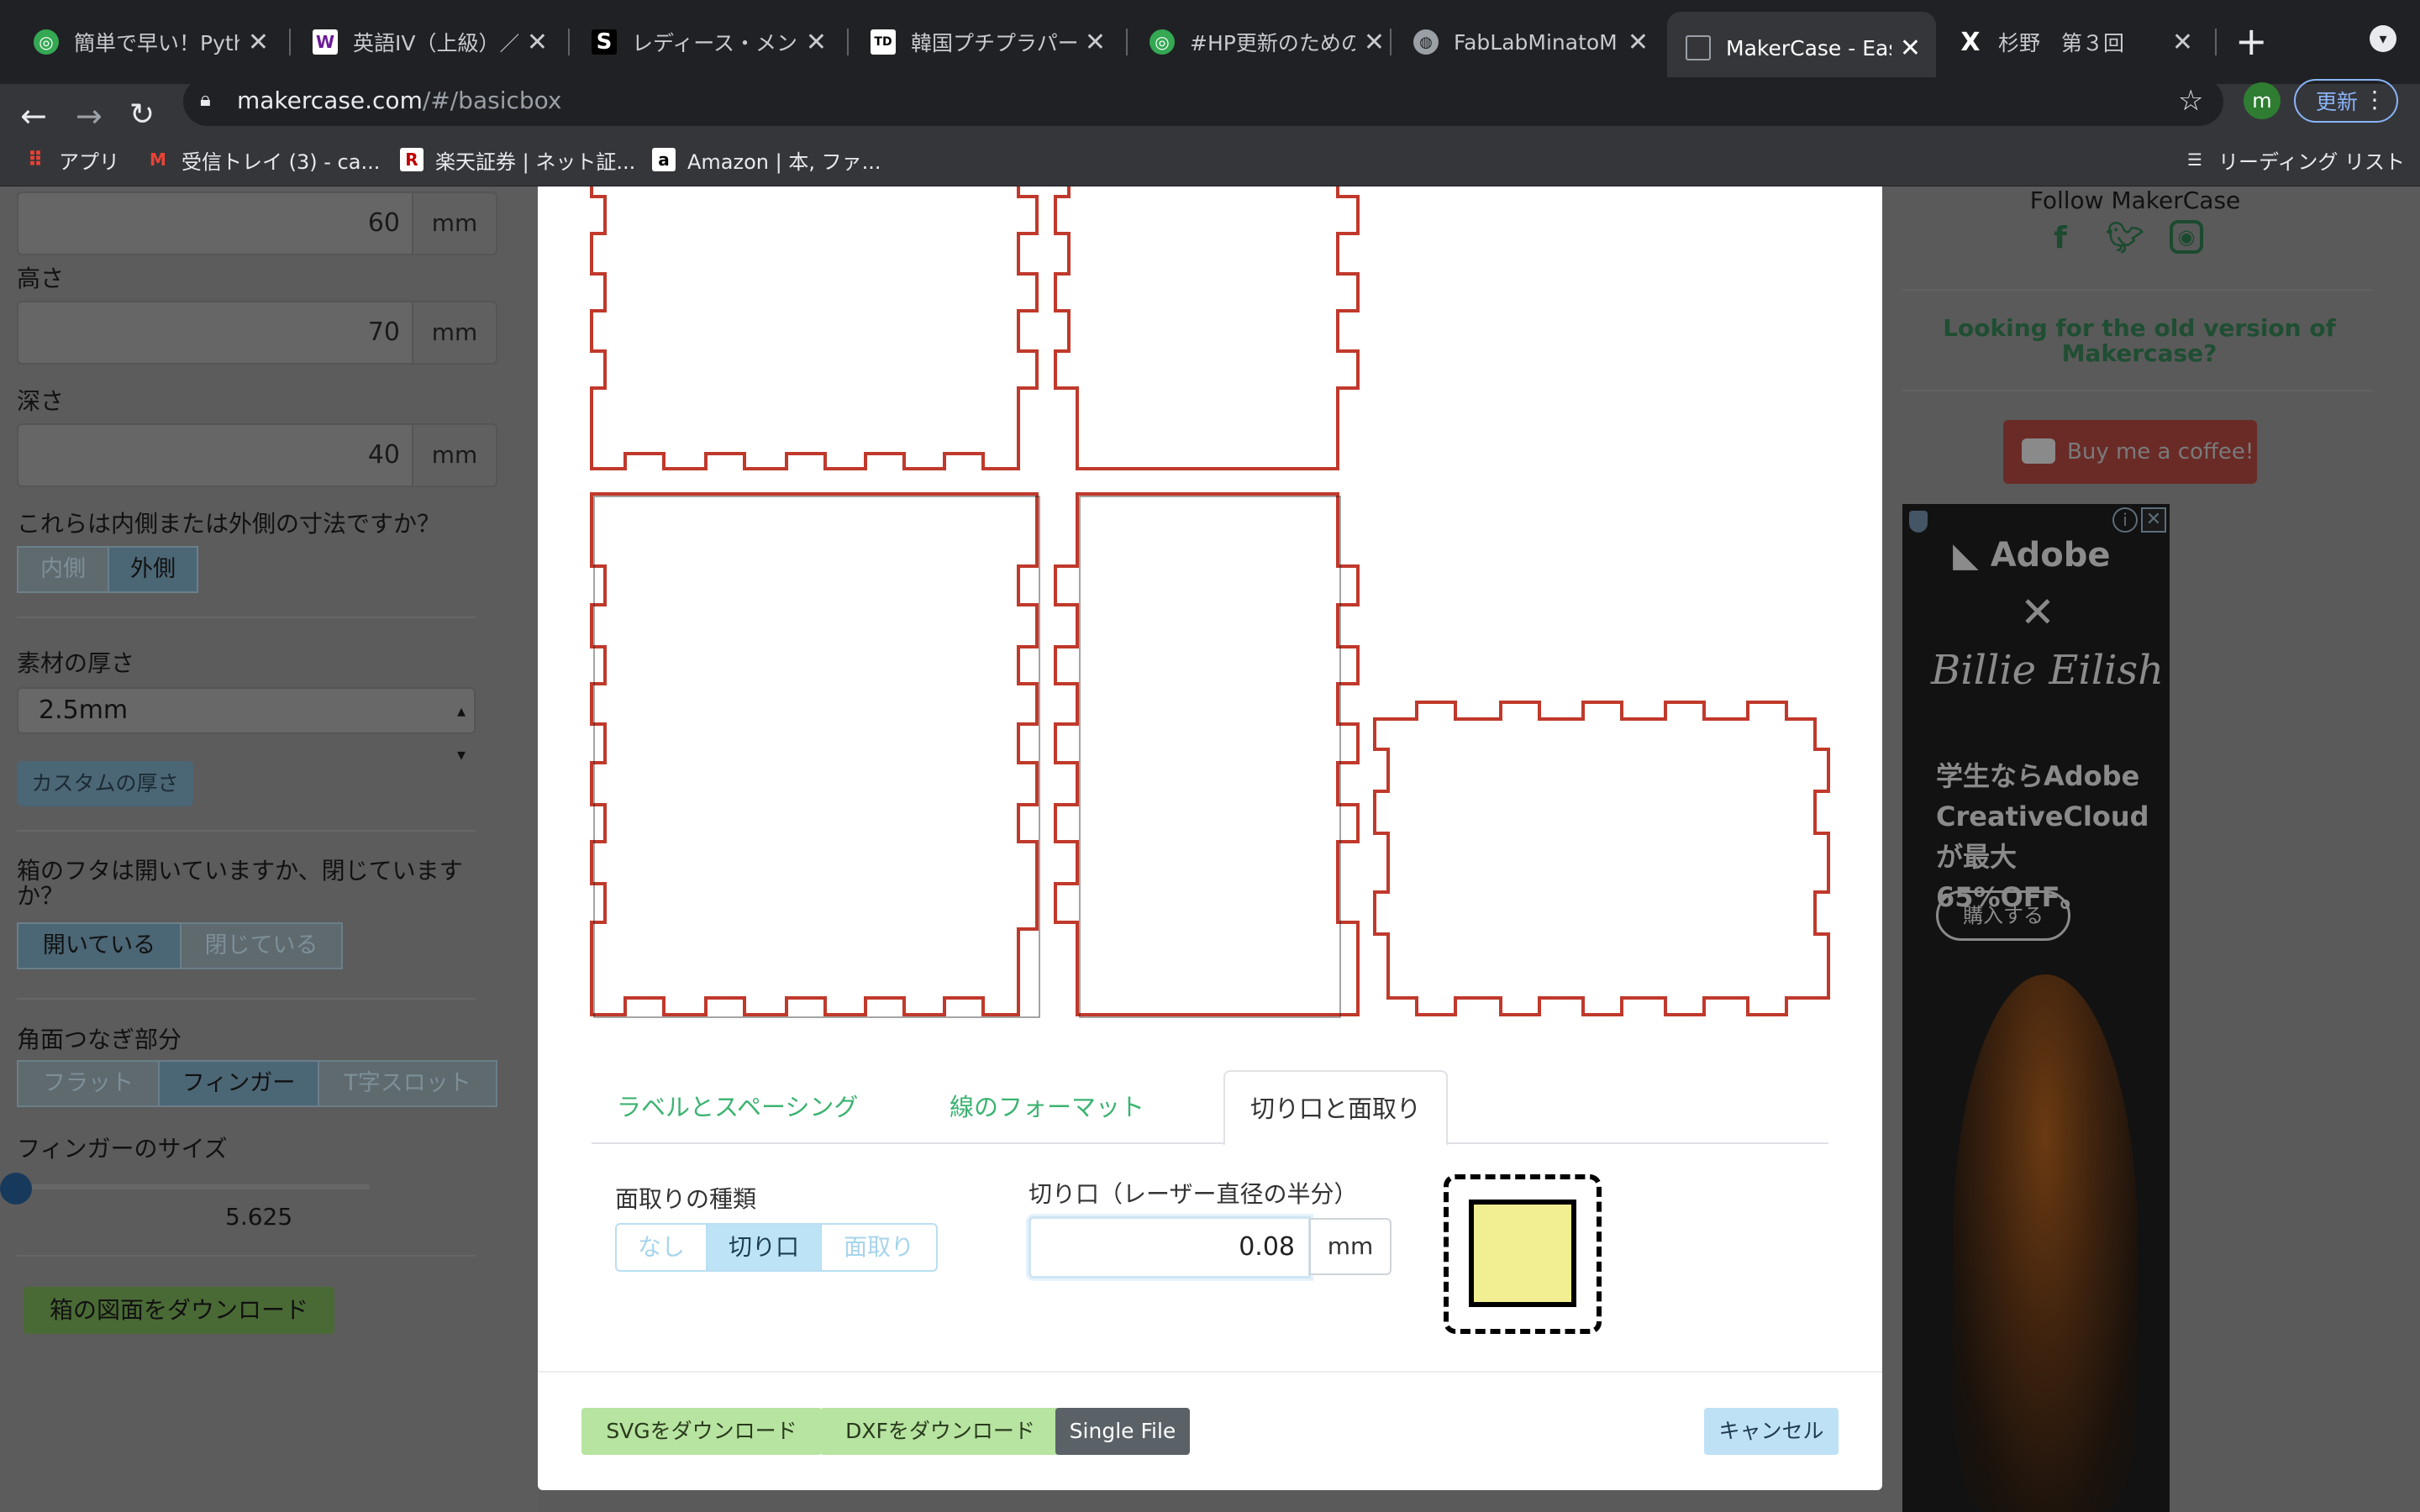 The width and height of the screenshot is (2420, 1512). What do you see at coordinates (940, 1431) in the screenshot?
I see `download-dxf-button: DXFをダウンロード` at bounding box center [940, 1431].